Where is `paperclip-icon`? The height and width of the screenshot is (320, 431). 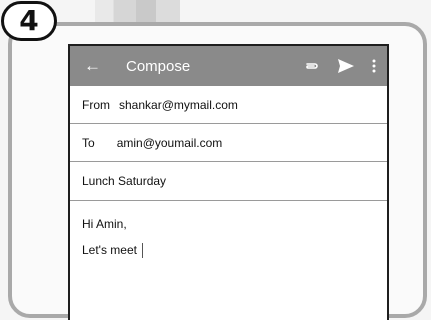
paperclip-icon is located at coordinates (312, 66).